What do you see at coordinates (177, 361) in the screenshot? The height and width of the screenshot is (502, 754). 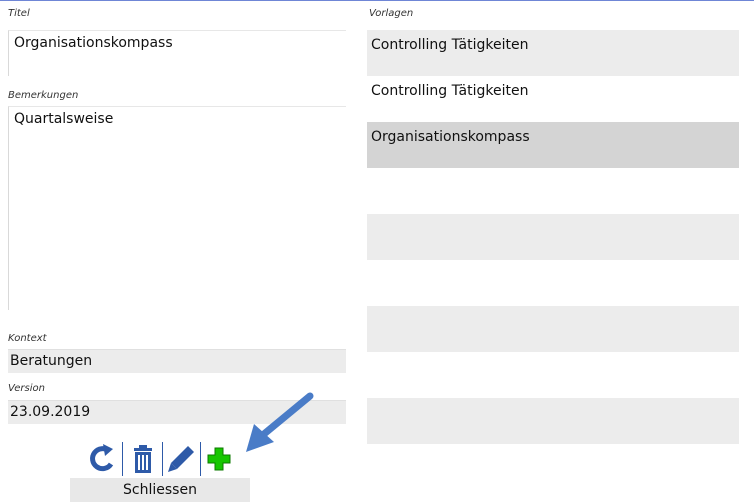 I see `context-field: Beratungen` at bounding box center [177, 361].